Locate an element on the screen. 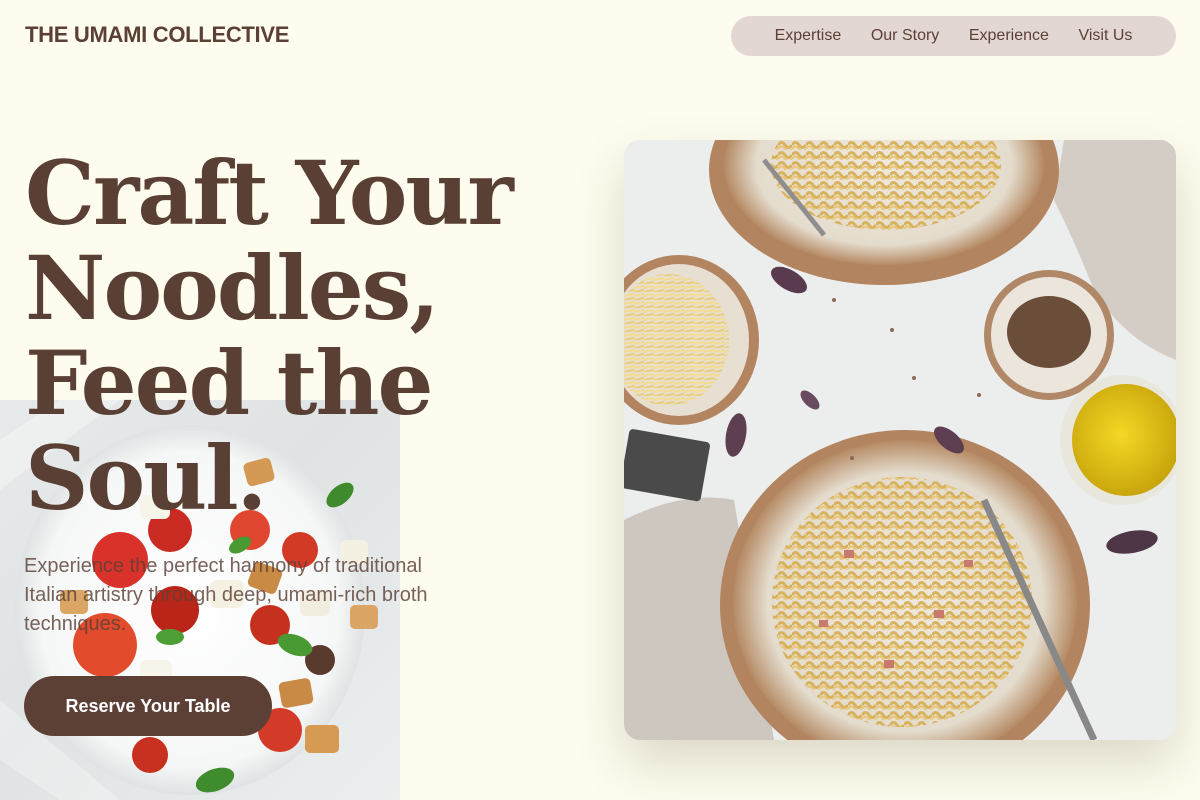  hero-title-line: Soul. is located at coordinates (146, 478).